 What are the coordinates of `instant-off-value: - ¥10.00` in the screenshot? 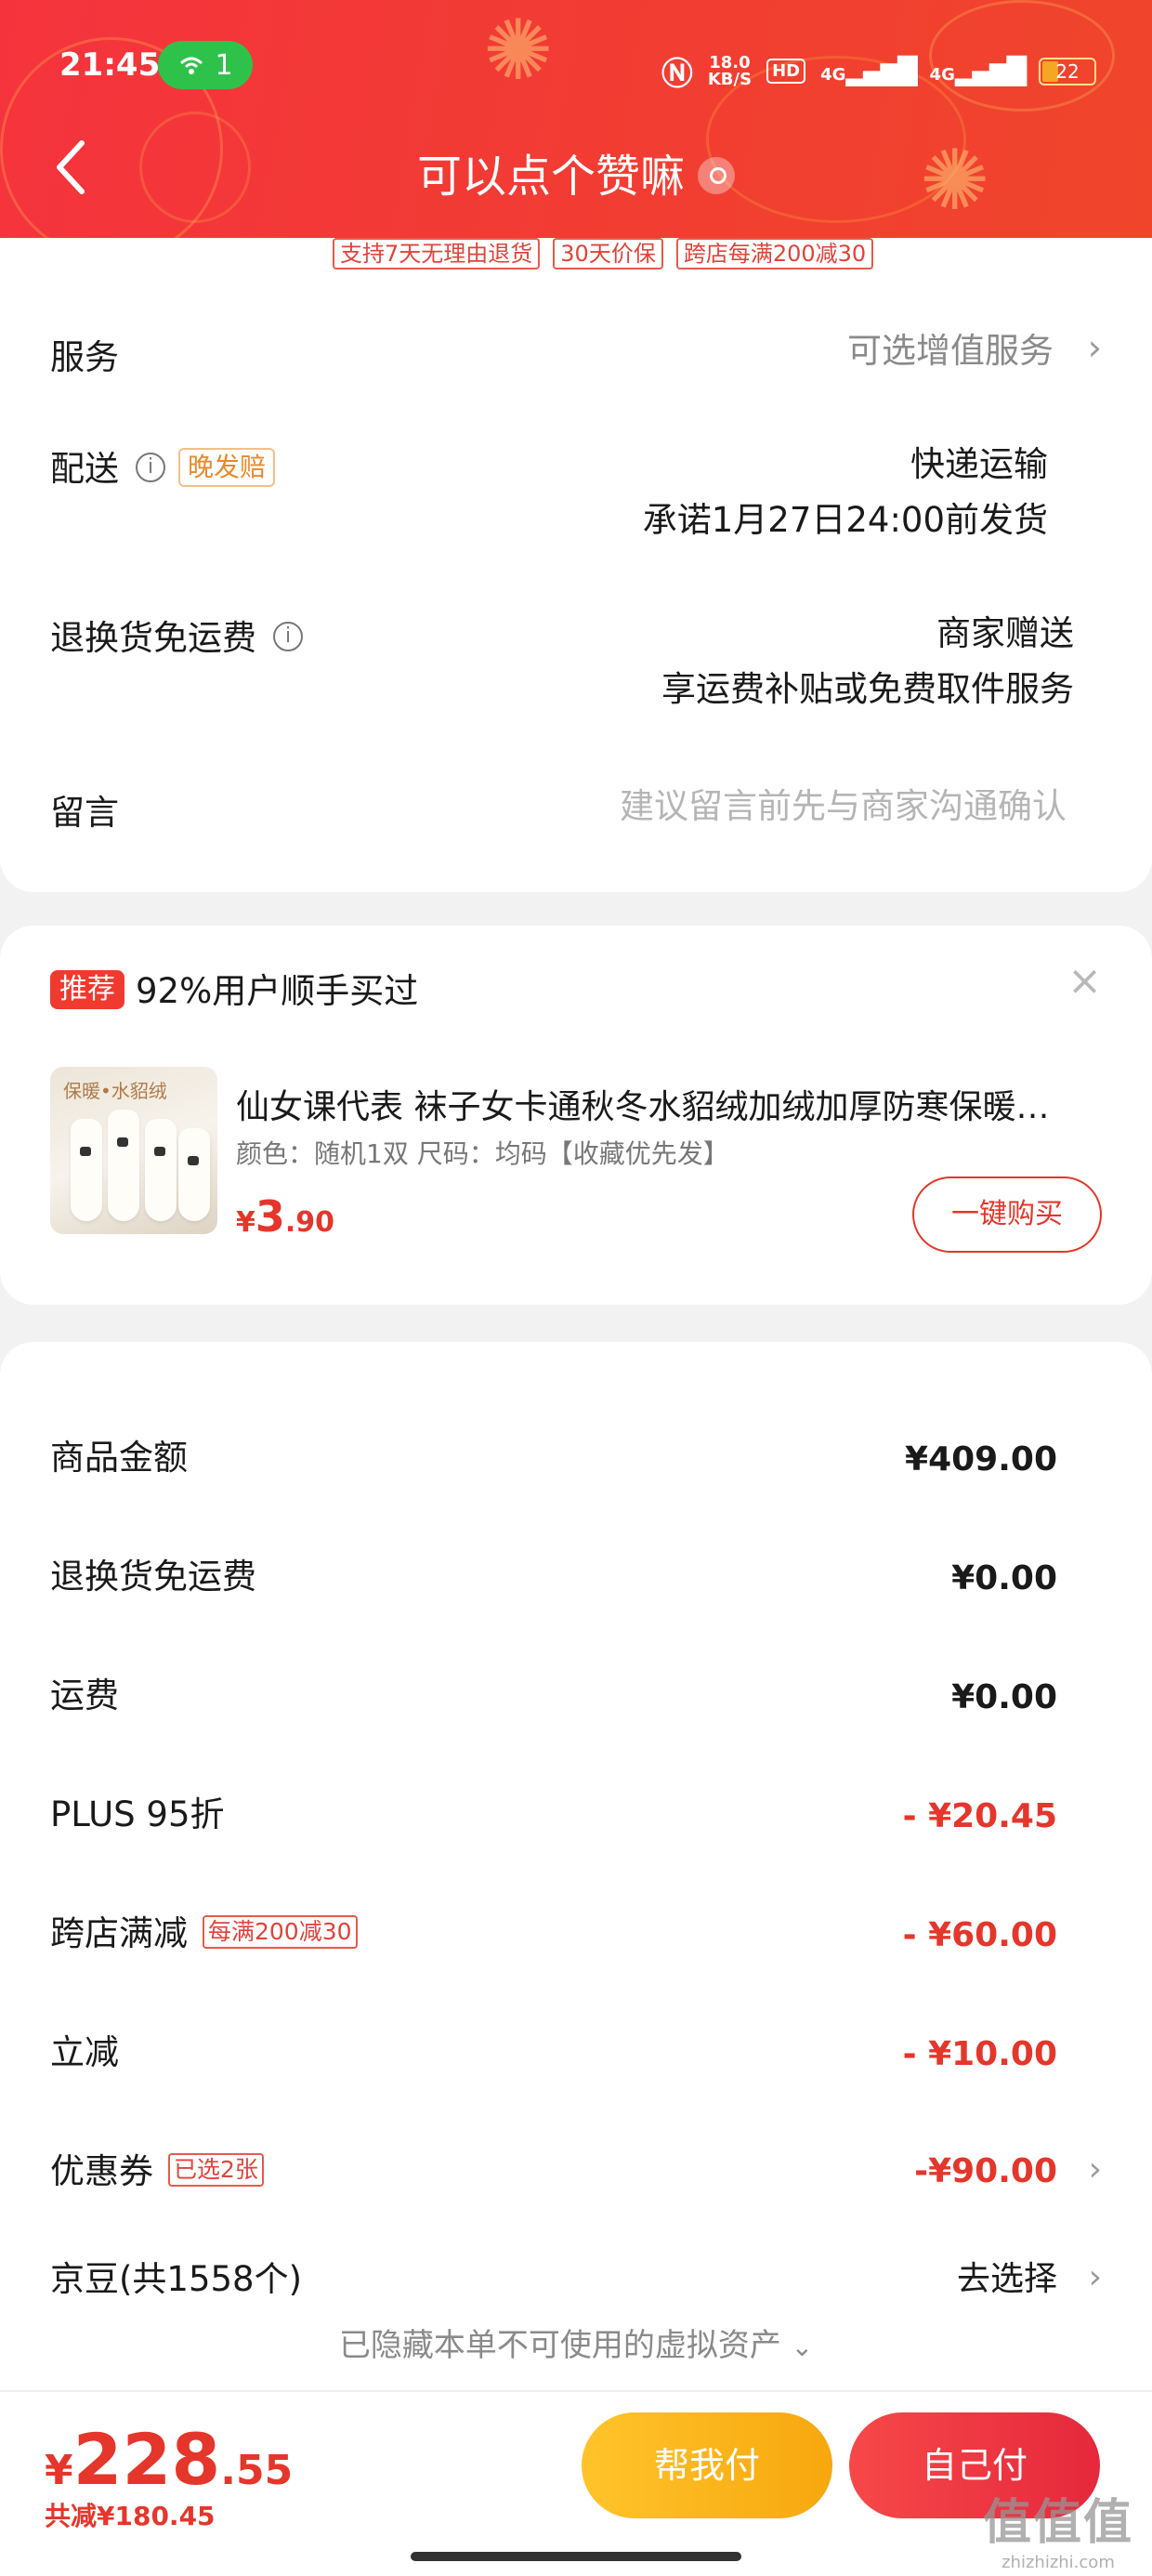 It's located at (979, 2054).